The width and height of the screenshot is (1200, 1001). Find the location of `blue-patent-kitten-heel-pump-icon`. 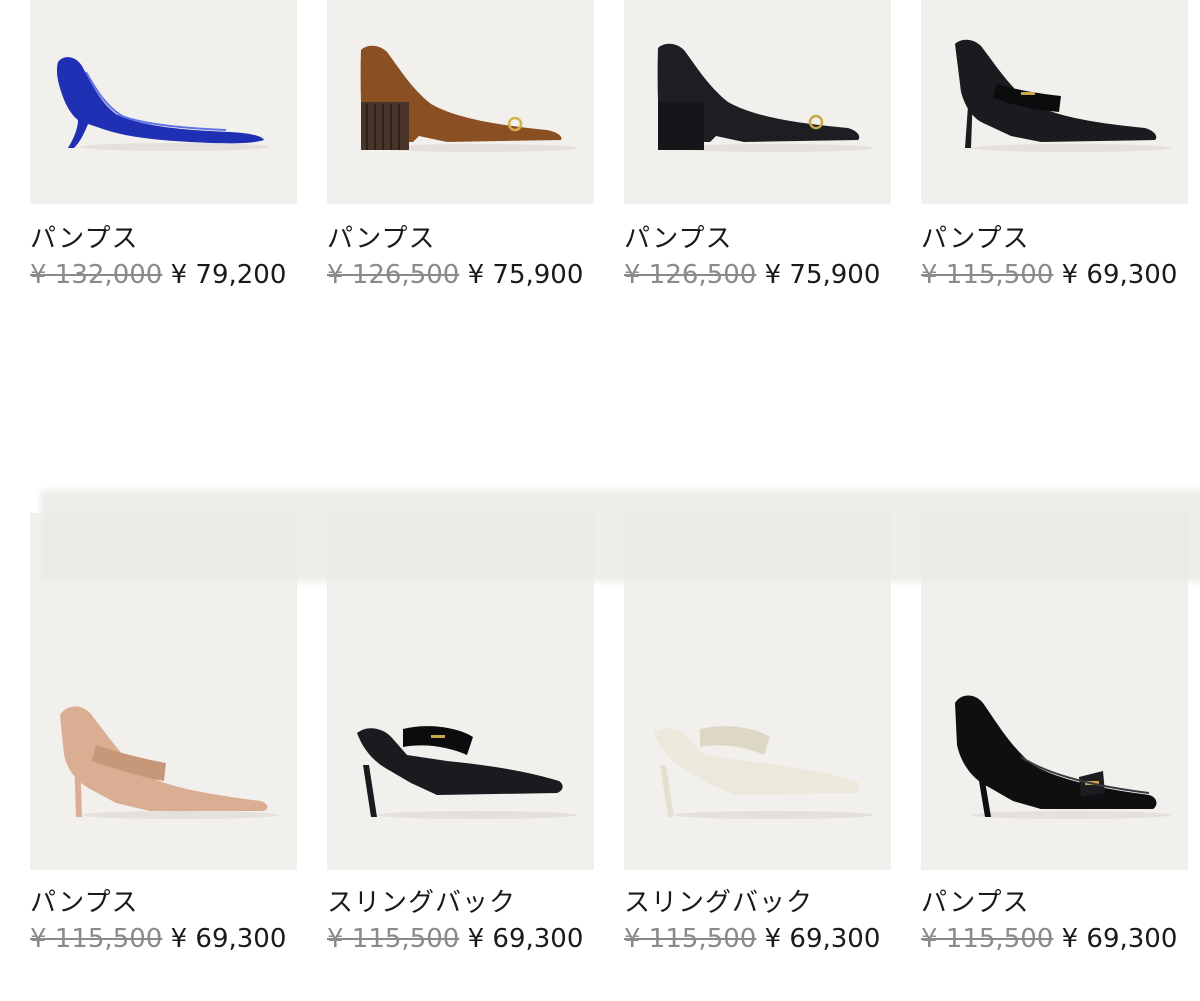

blue-patent-kitten-heel-pump-icon is located at coordinates (163, 104).